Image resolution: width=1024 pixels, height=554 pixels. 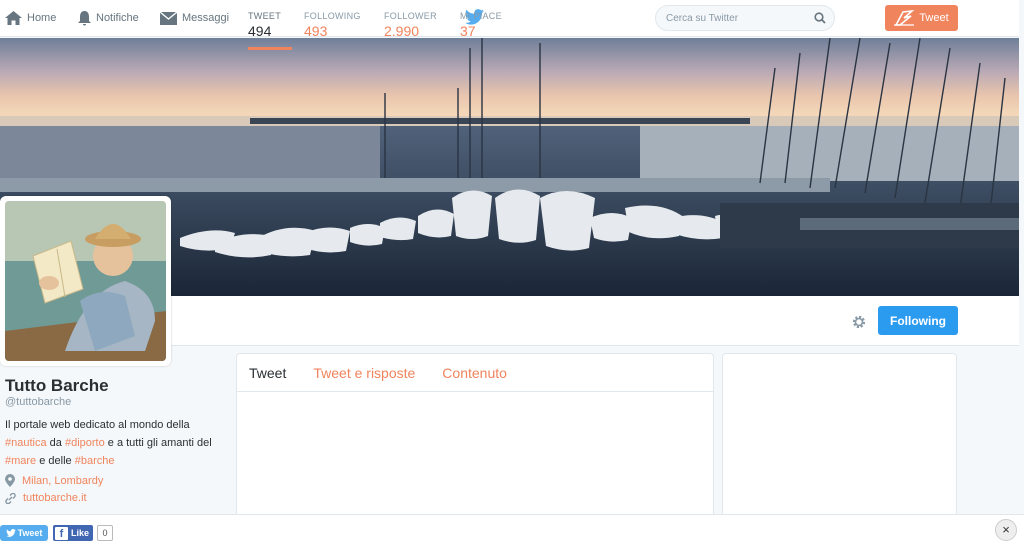 I want to click on tab-media: Contenuto, so click(x=474, y=373).